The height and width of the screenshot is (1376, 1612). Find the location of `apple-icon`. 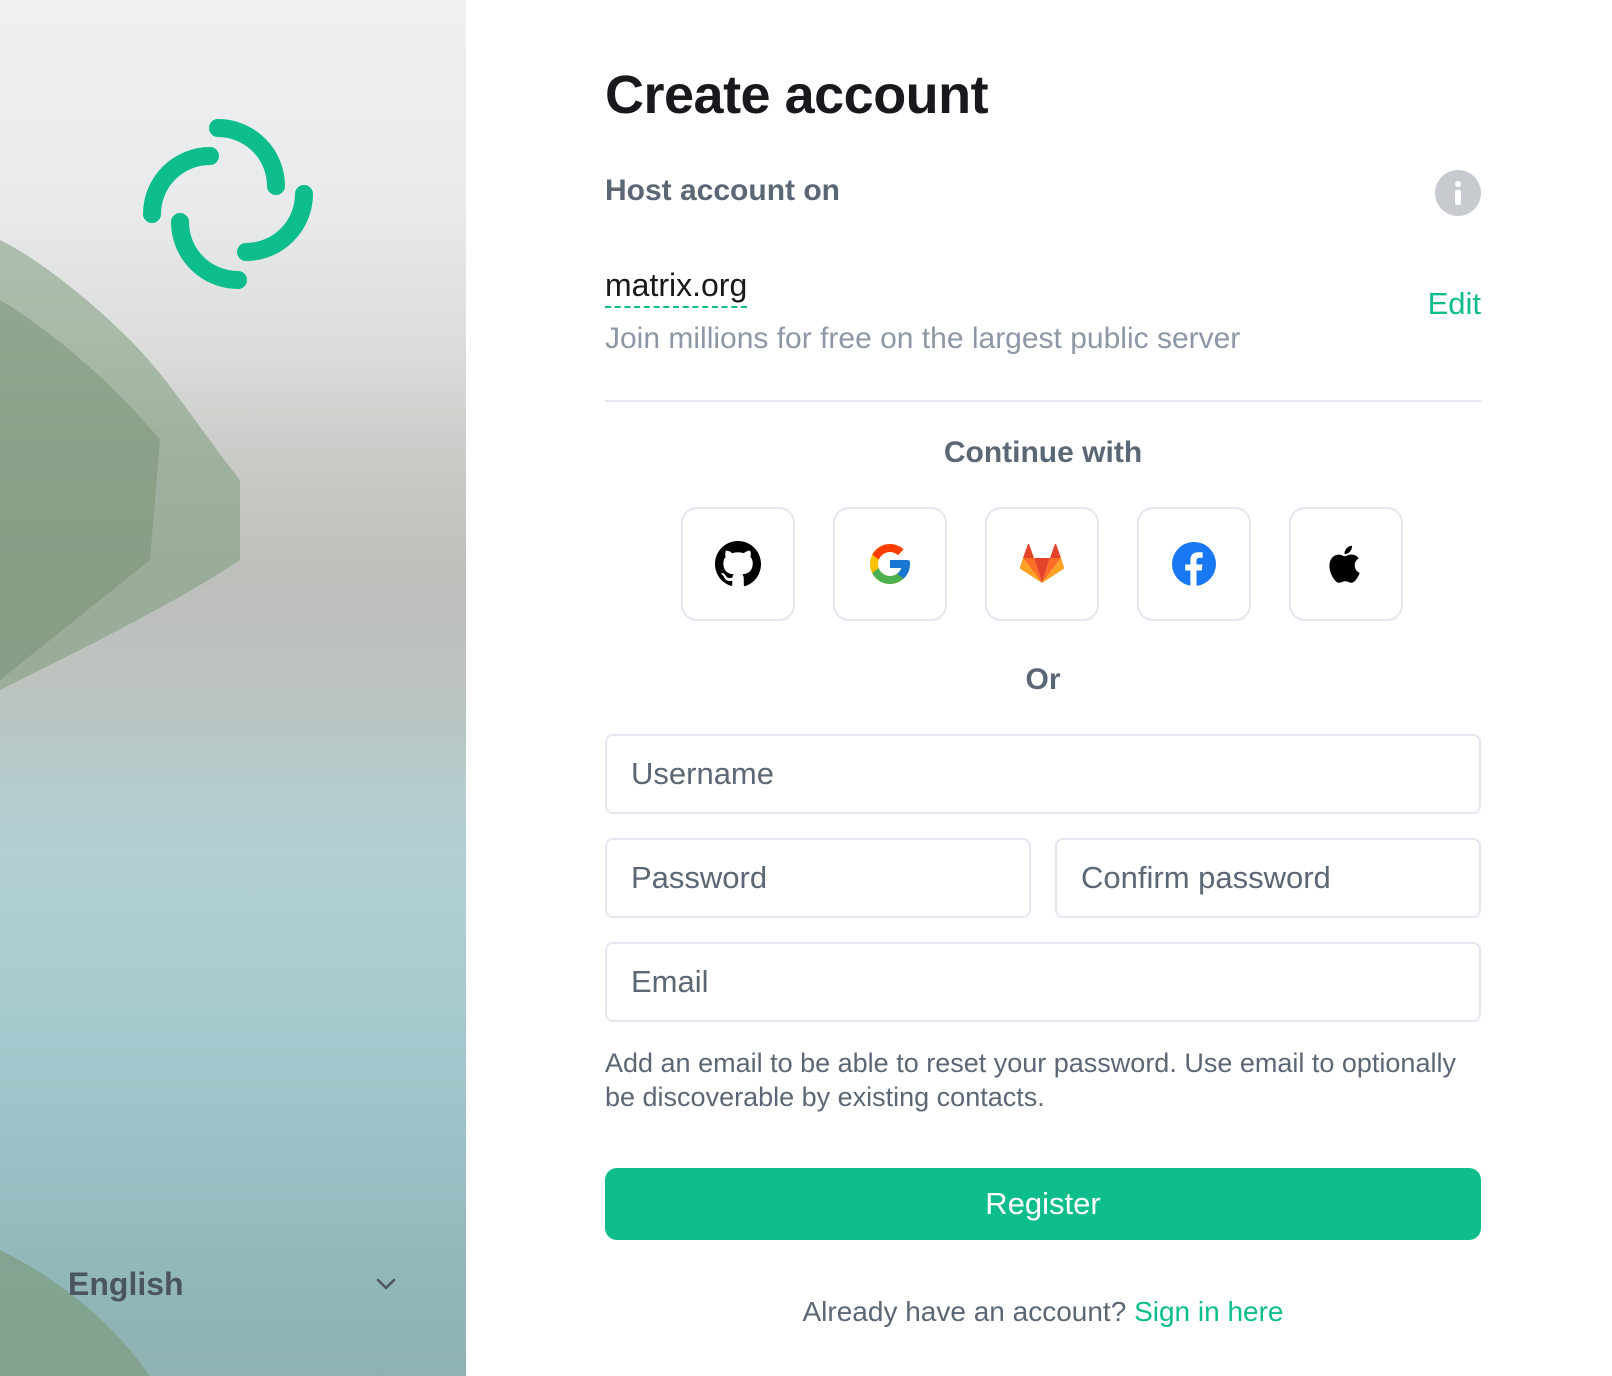

apple-icon is located at coordinates (1344, 564).